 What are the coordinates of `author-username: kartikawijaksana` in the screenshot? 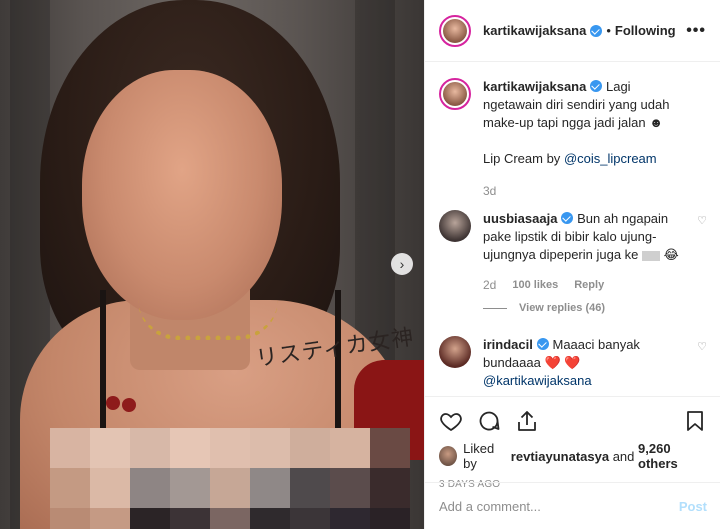 It's located at (534, 30).